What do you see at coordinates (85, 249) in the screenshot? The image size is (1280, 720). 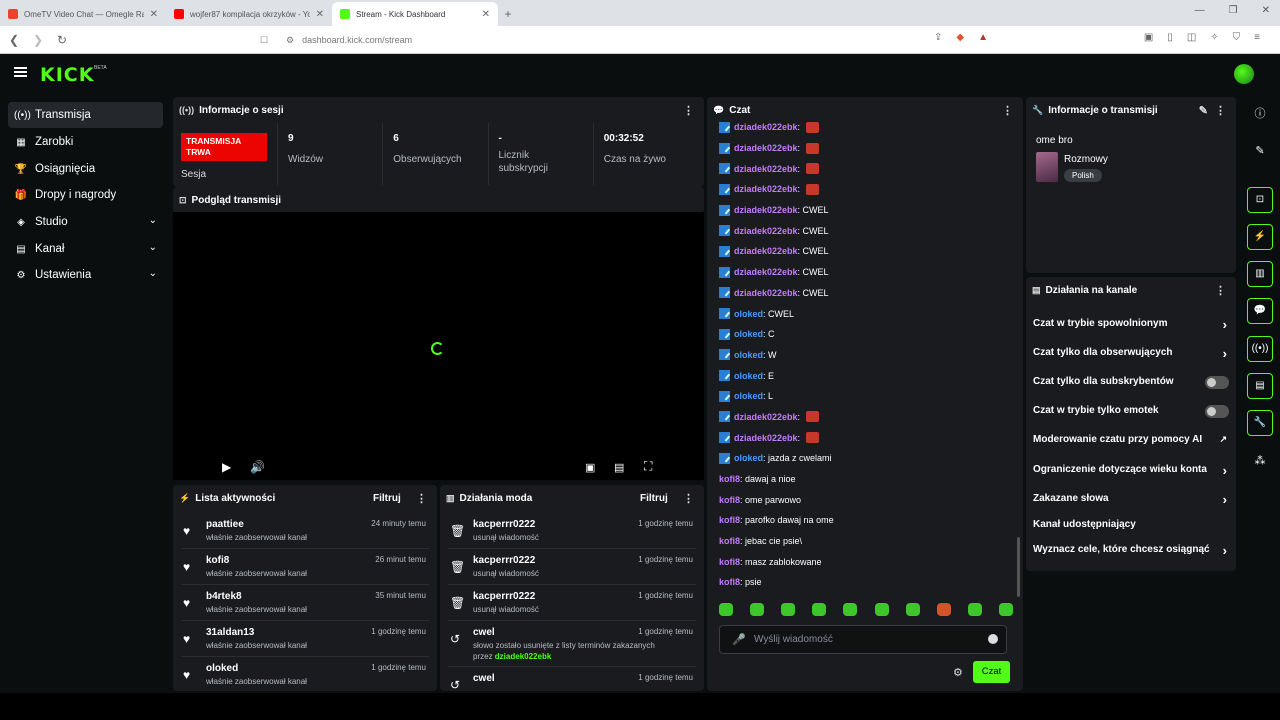 I see `sidebar-item-kanal: ▤ Kanał ⌄` at bounding box center [85, 249].